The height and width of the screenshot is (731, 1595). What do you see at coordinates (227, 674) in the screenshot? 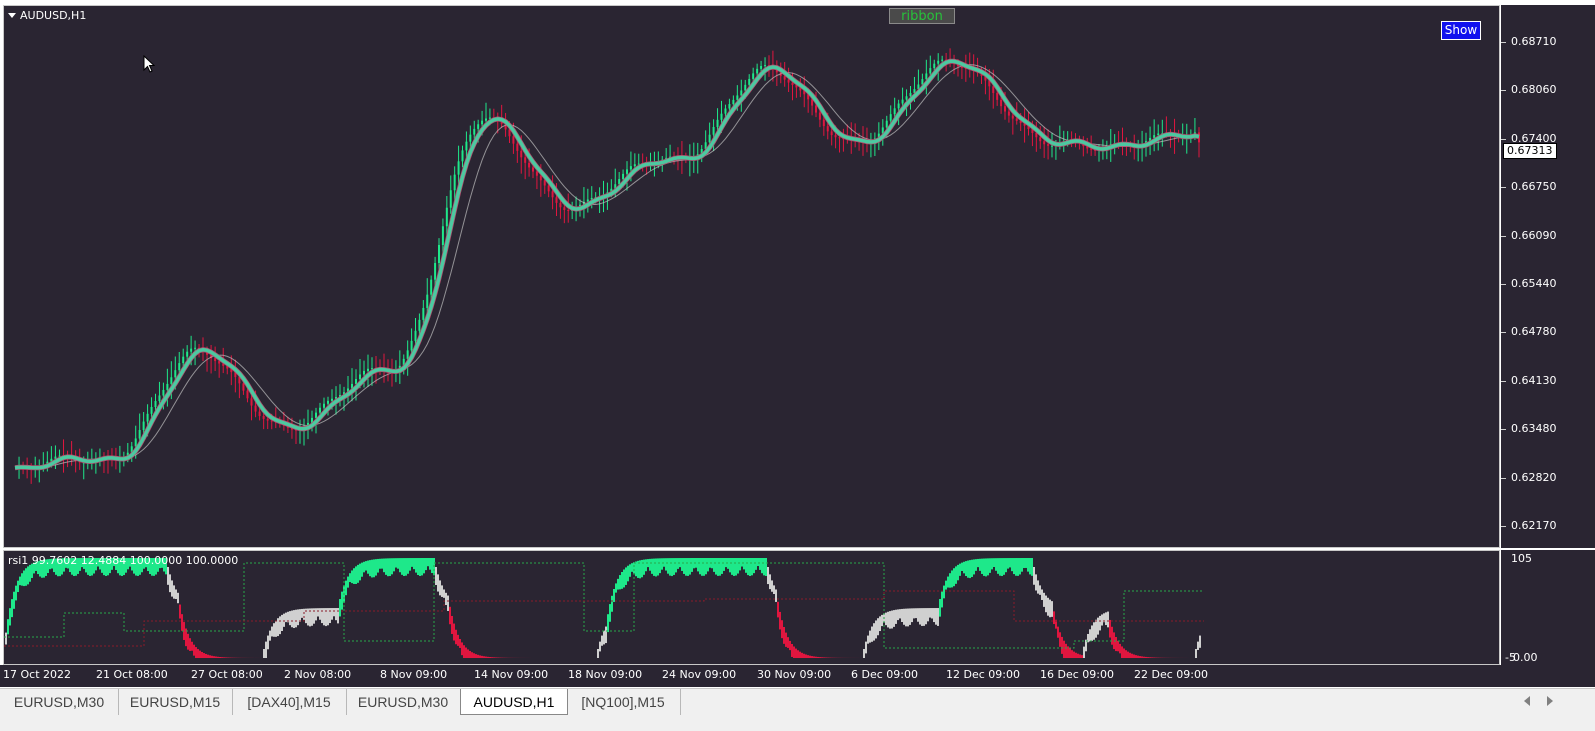
I see `time-label: 27 Oct 08:00` at bounding box center [227, 674].